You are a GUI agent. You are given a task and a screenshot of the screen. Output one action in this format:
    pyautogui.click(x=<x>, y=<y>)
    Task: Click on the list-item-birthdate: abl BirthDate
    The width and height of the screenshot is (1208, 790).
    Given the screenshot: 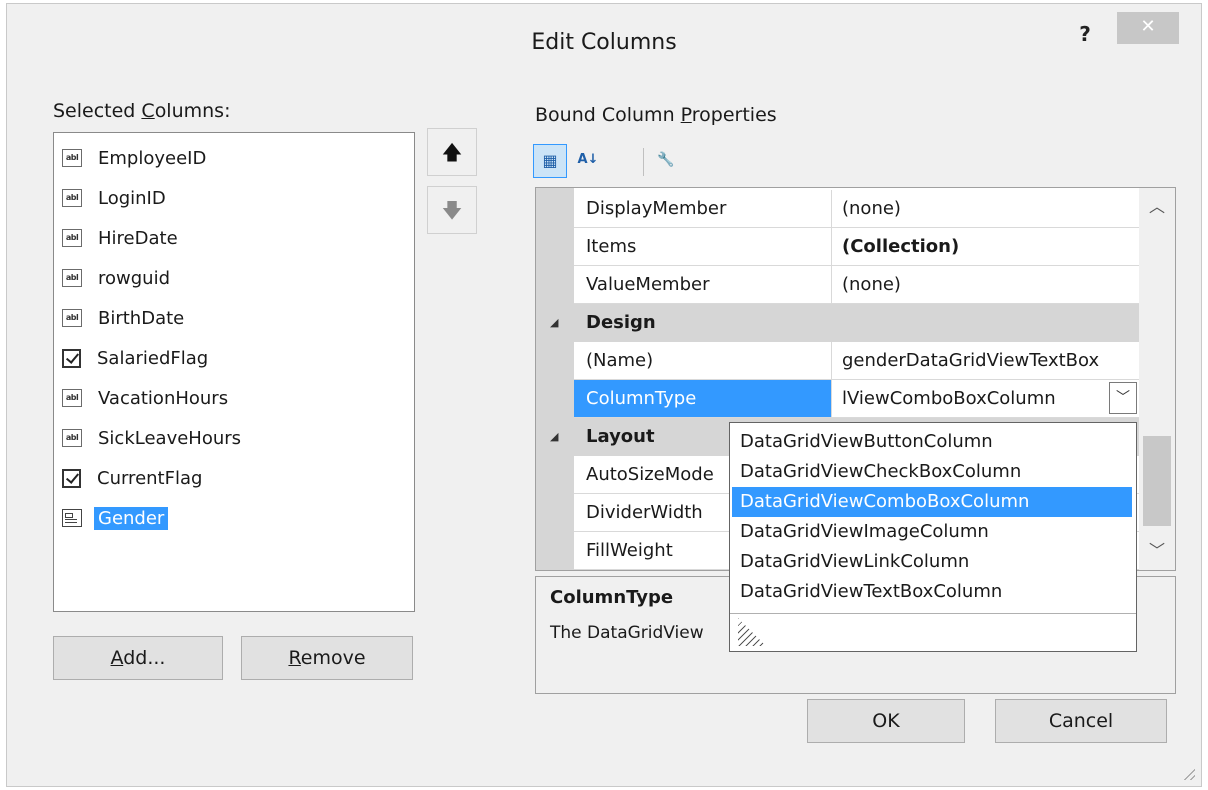 What is the action you would take?
    pyautogui.click(x=125, y=318)
    